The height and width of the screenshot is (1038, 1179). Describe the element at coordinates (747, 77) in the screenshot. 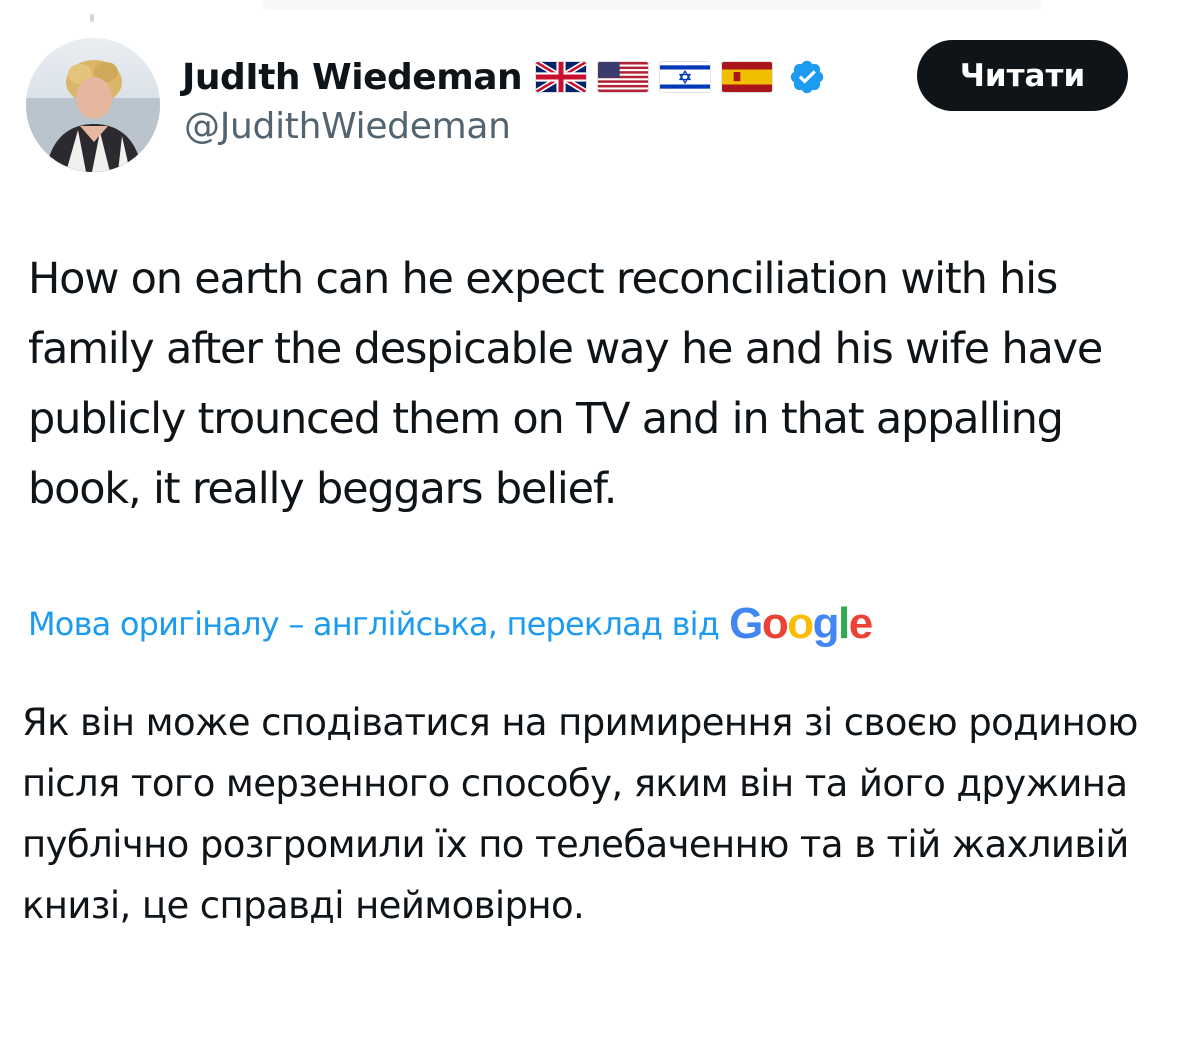

I see `flag-spain-icon` at that location.